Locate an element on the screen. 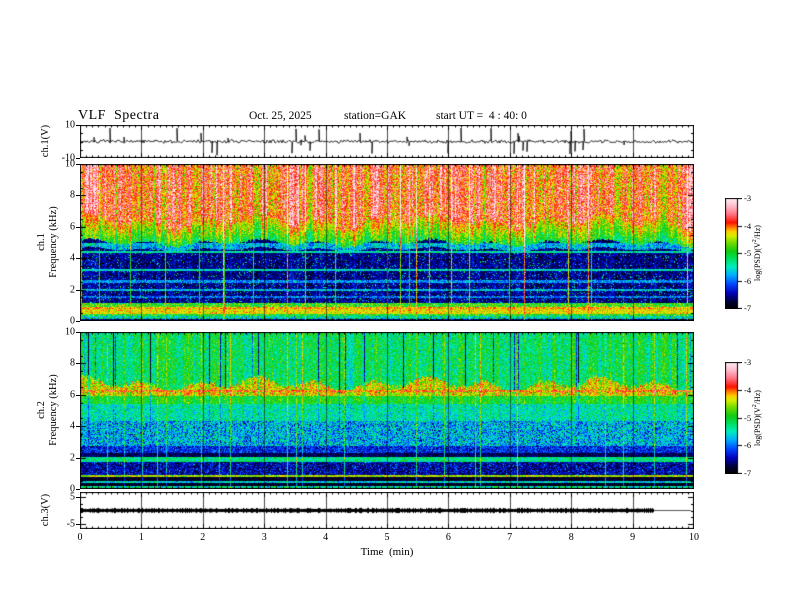 The height and width of the screenshot is (612, 792). cb1-tick-label: -7 is located at coordinates (748, 308).